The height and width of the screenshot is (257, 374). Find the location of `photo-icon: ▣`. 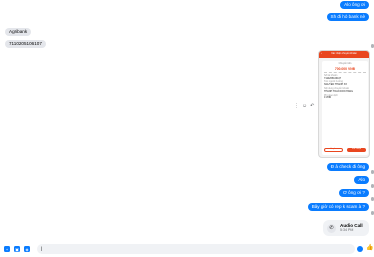

photo-icon: ▣ is located at coordinates (17, 249).